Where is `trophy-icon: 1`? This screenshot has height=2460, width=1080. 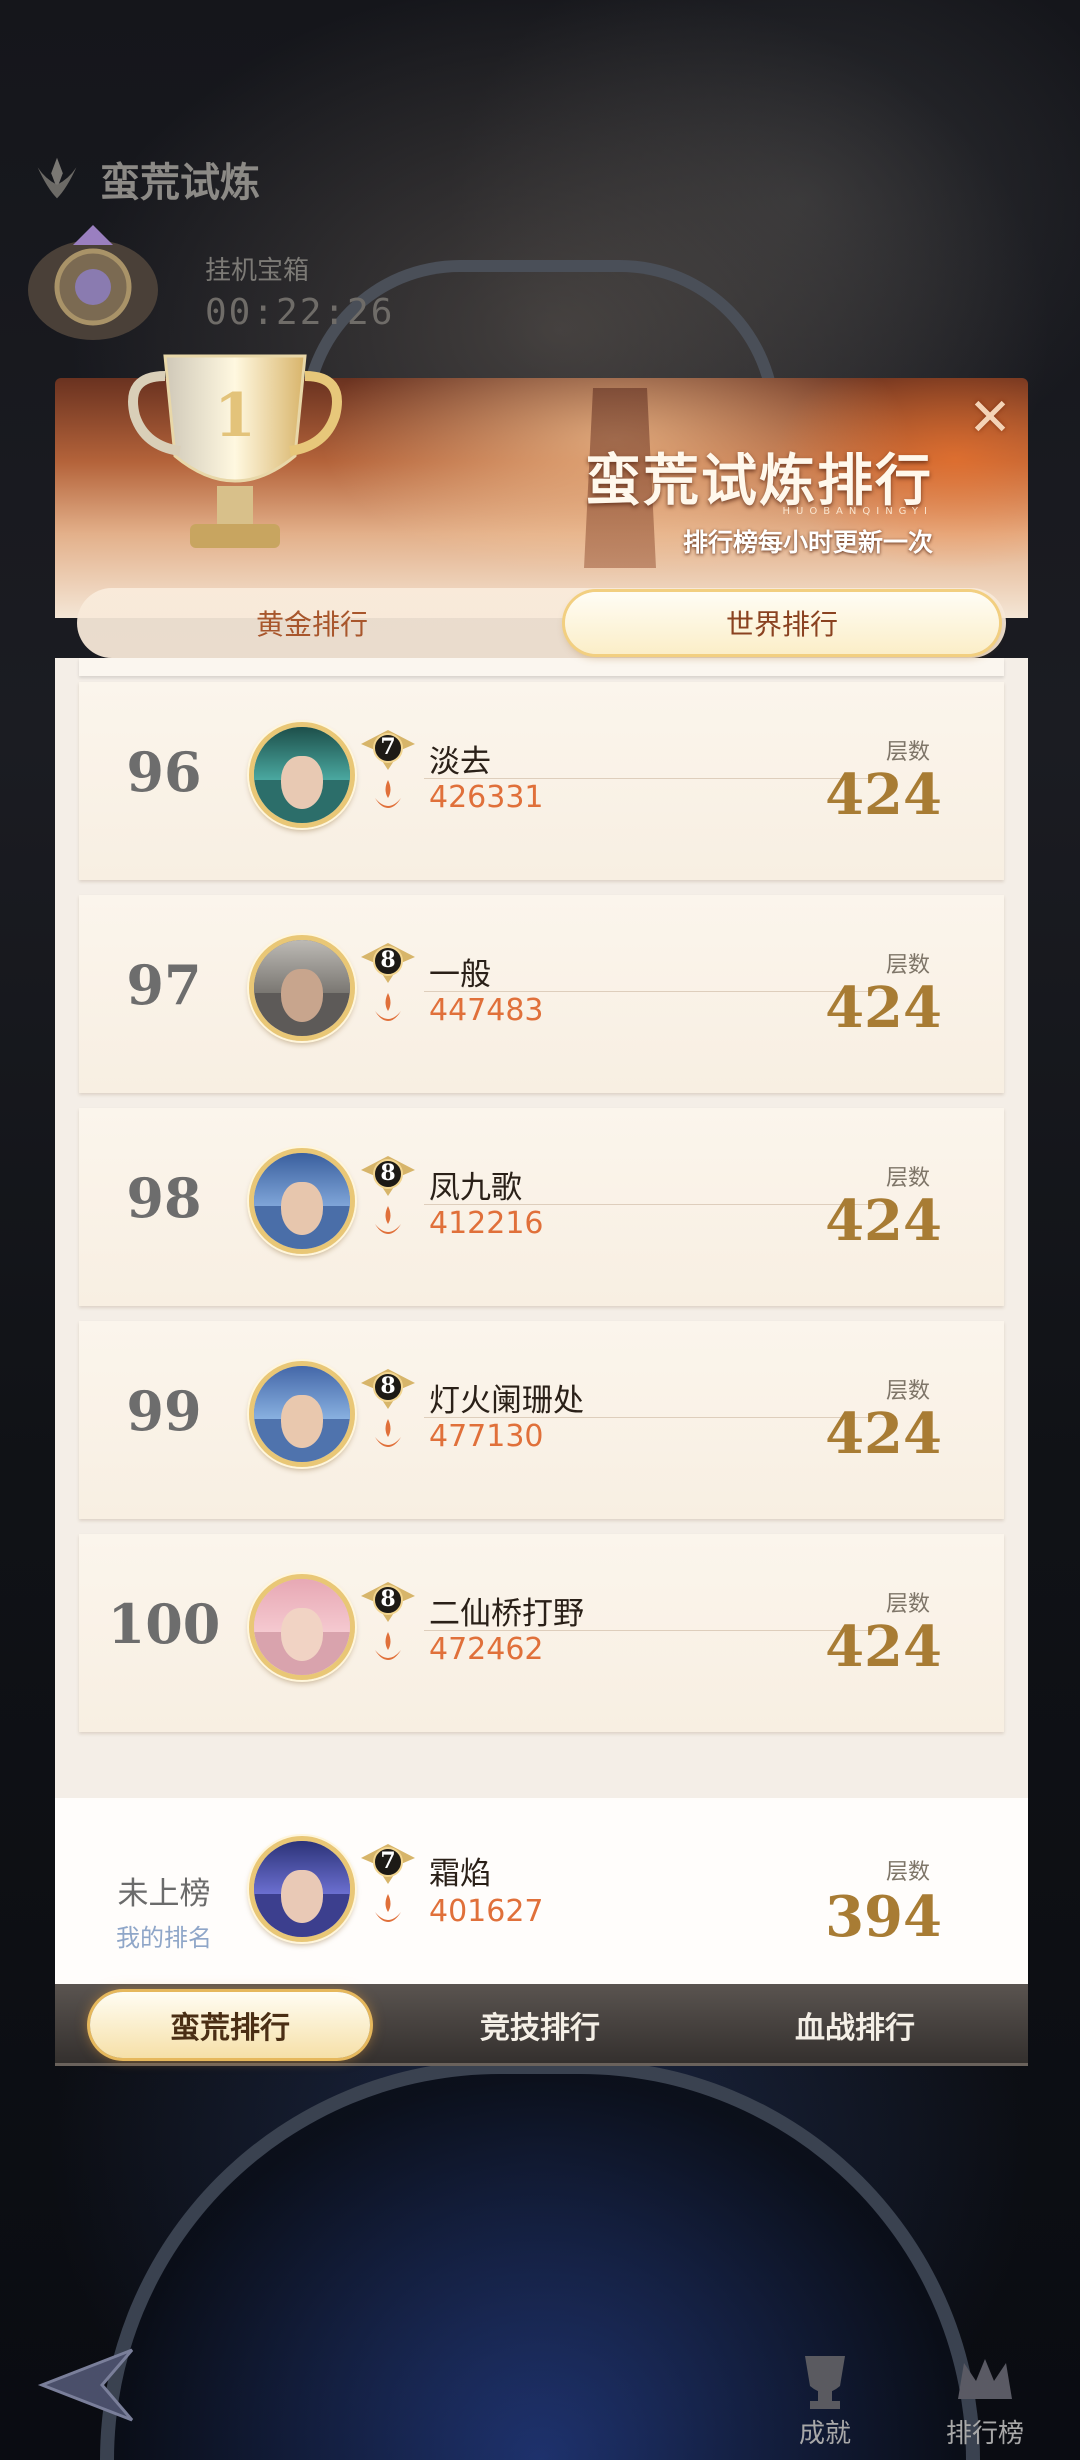 trophy-icon: 1 is located at coordinates (235, 451).